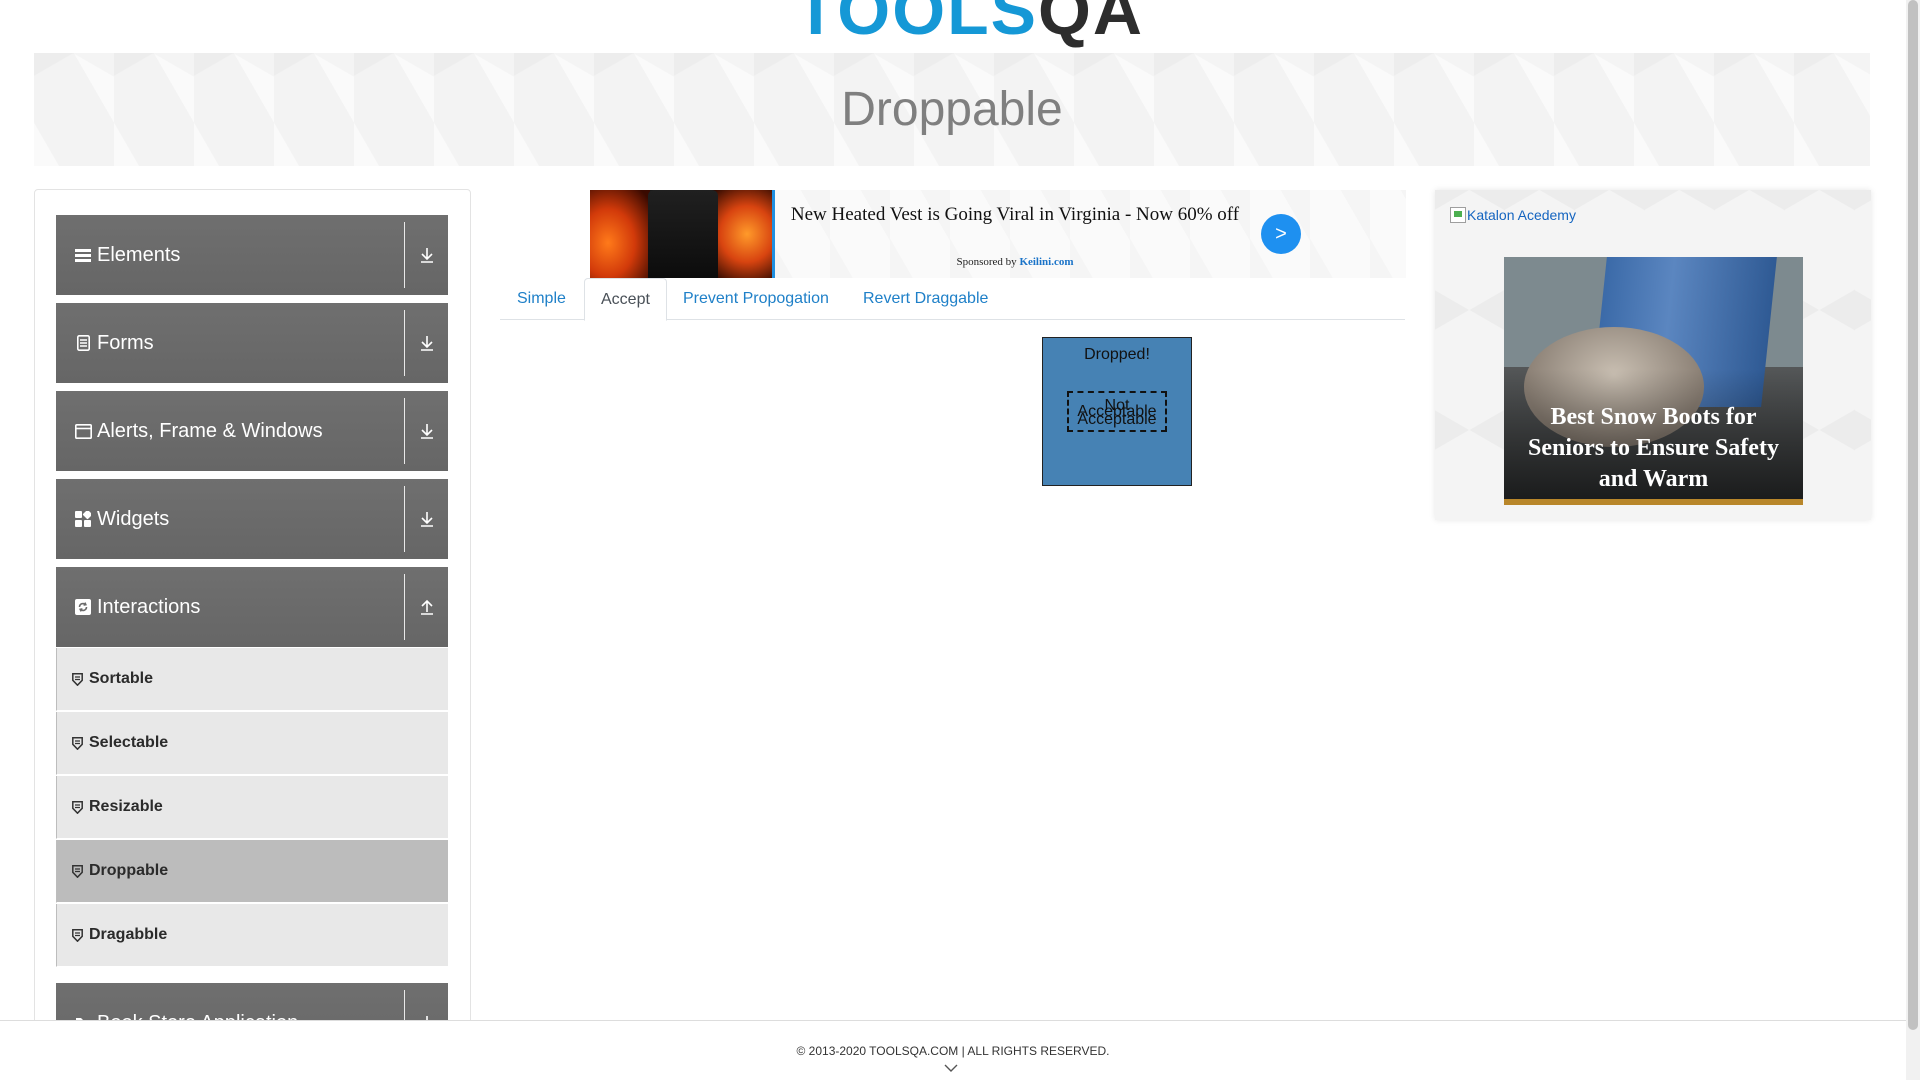 The height and width of the screenshot is (1080, 1920). Describe the element at coordinates (1521, 215) in the screenshot. I see `katalon-link-text: Katalon Acedemy` at that location.